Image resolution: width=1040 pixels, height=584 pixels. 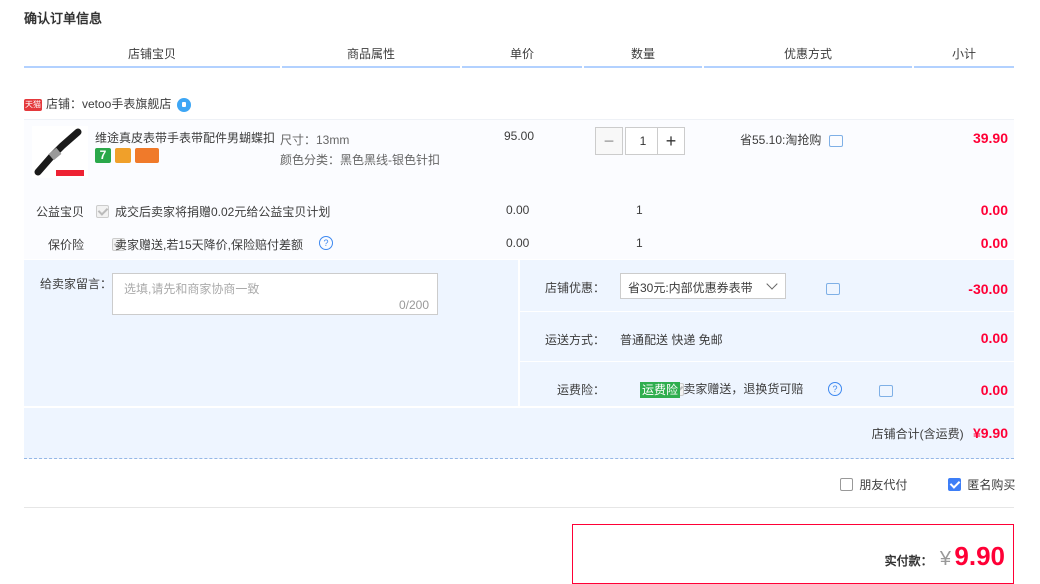 I want to click on discount-info: 省55.10:淘抢购, so click(x=791, y=139).